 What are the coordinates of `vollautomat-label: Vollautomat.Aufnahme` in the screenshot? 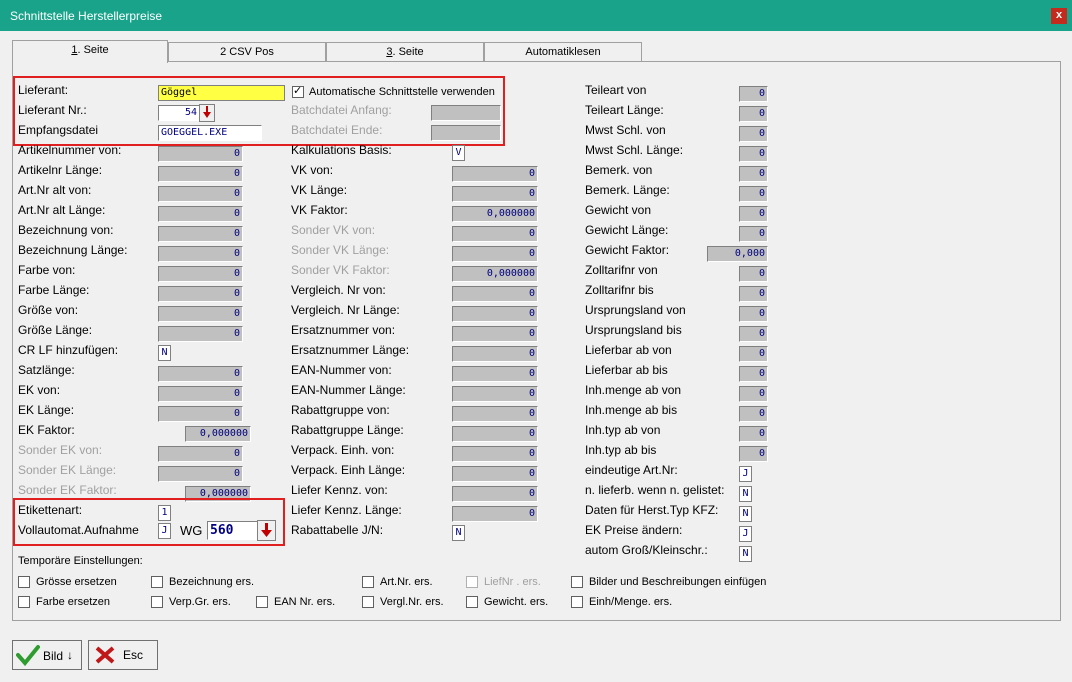 It's located at (78, 530).